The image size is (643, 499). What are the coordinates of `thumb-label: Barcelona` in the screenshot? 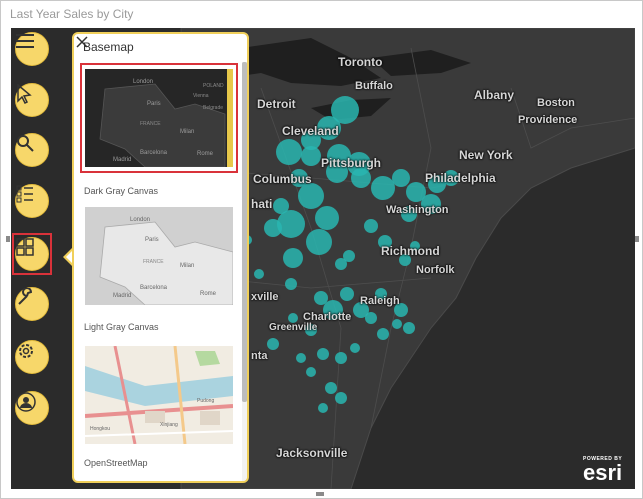 It's located at (154, 288).